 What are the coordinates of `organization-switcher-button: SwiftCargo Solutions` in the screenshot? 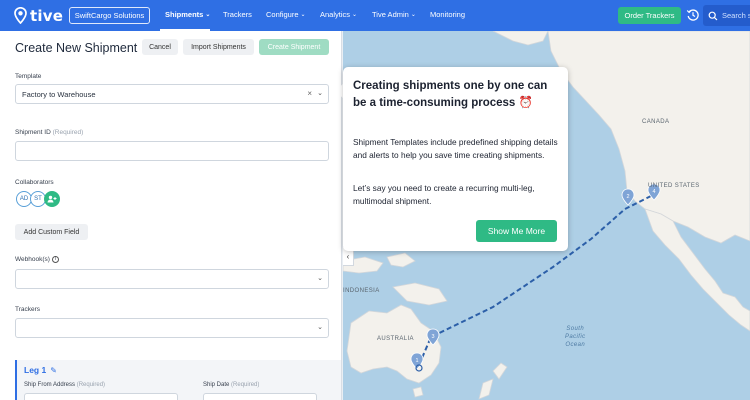 It's located at (109, 15).